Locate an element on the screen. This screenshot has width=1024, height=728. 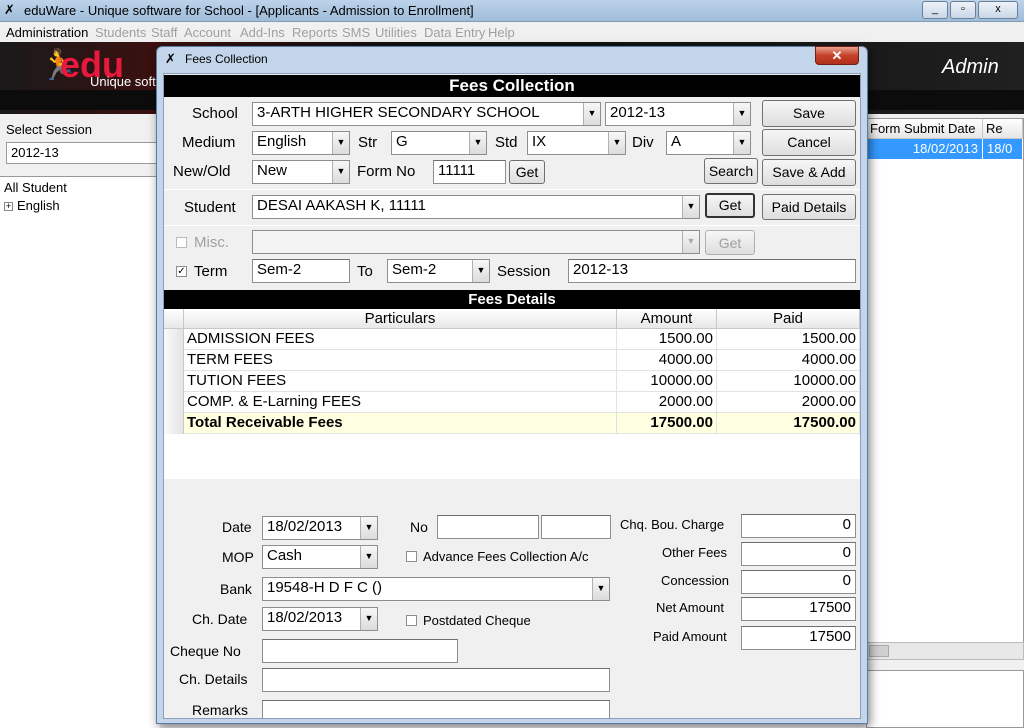
mop-select: Cash ▼ is located at coordinates (320, 557).